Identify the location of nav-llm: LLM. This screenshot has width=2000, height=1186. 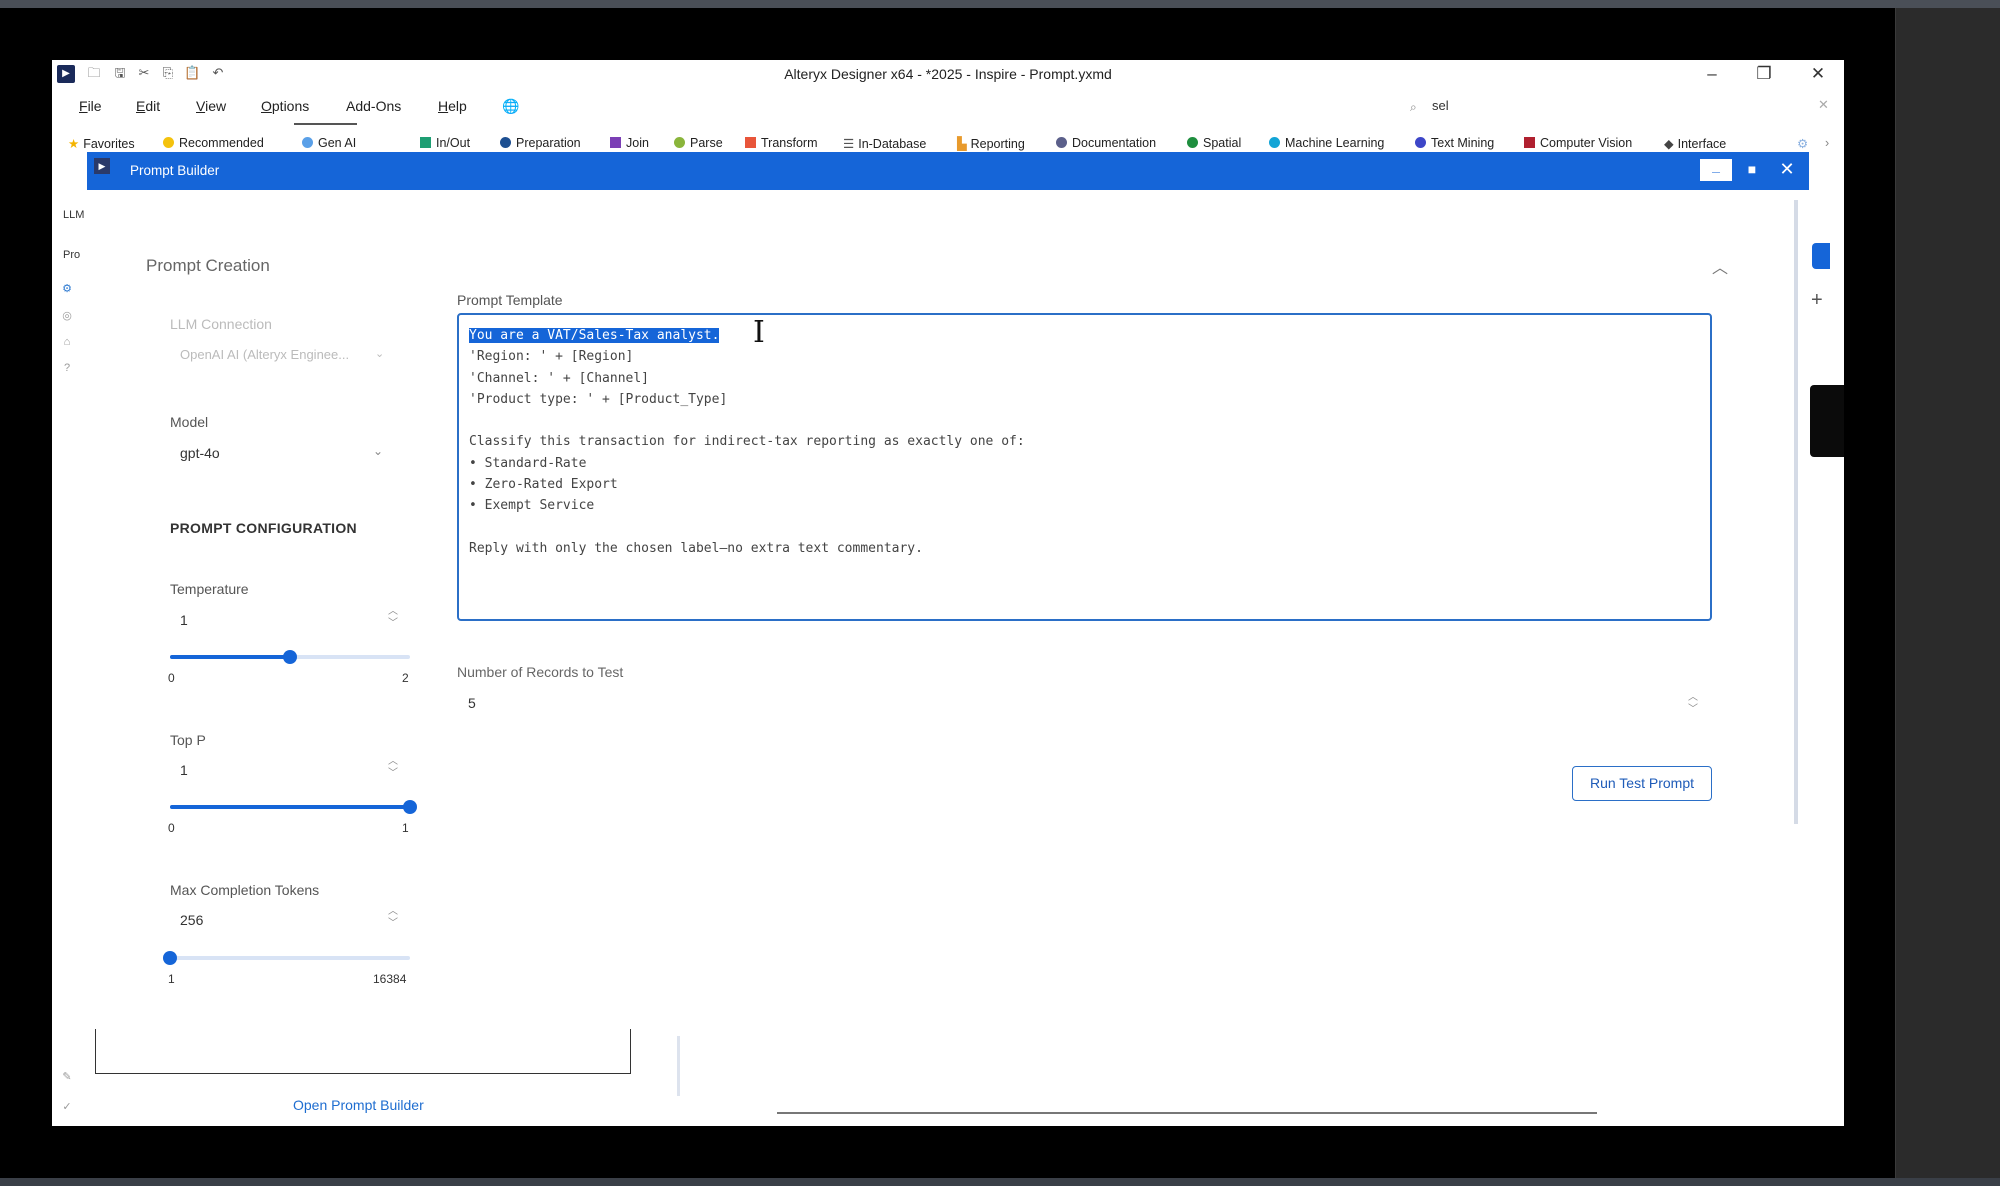
(73, 215).